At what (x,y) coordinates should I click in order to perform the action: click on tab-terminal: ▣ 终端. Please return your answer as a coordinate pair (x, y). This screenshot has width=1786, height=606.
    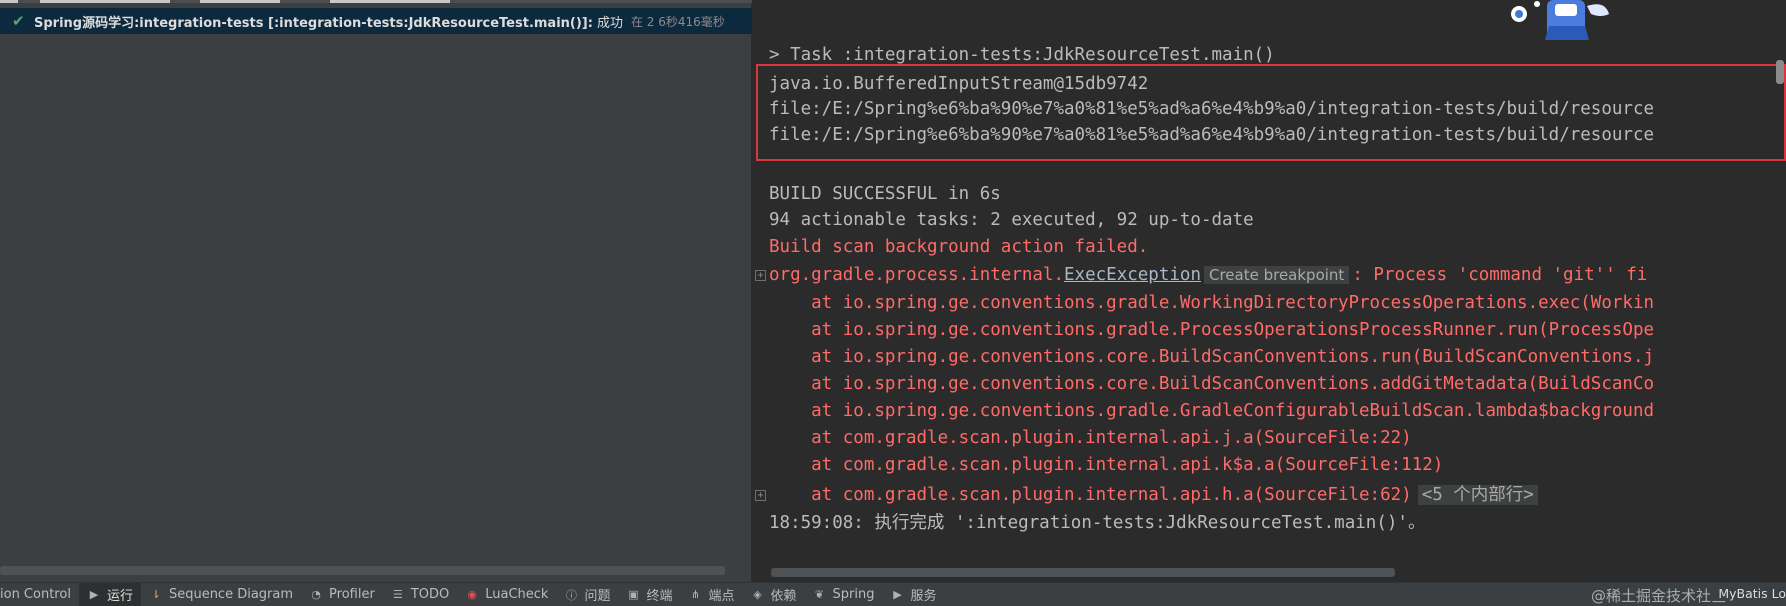
    Looking at the image, I should click on (649, 594).